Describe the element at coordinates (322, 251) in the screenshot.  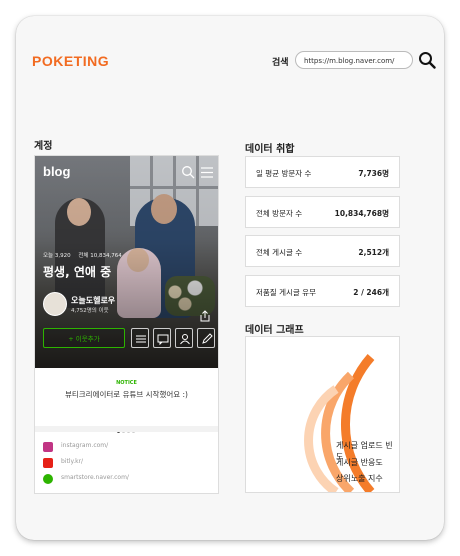
I see `stat-total-posts: 전체 게시글 수 2,512개` at that location.